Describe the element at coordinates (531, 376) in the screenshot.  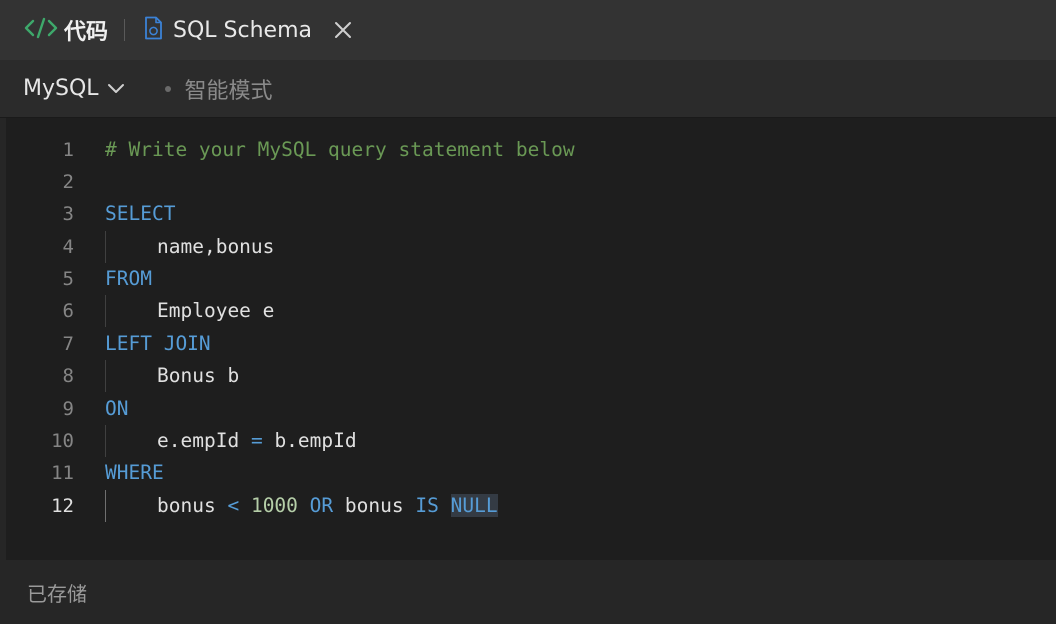
I see `code-line: 8 Bonus b` at that location.